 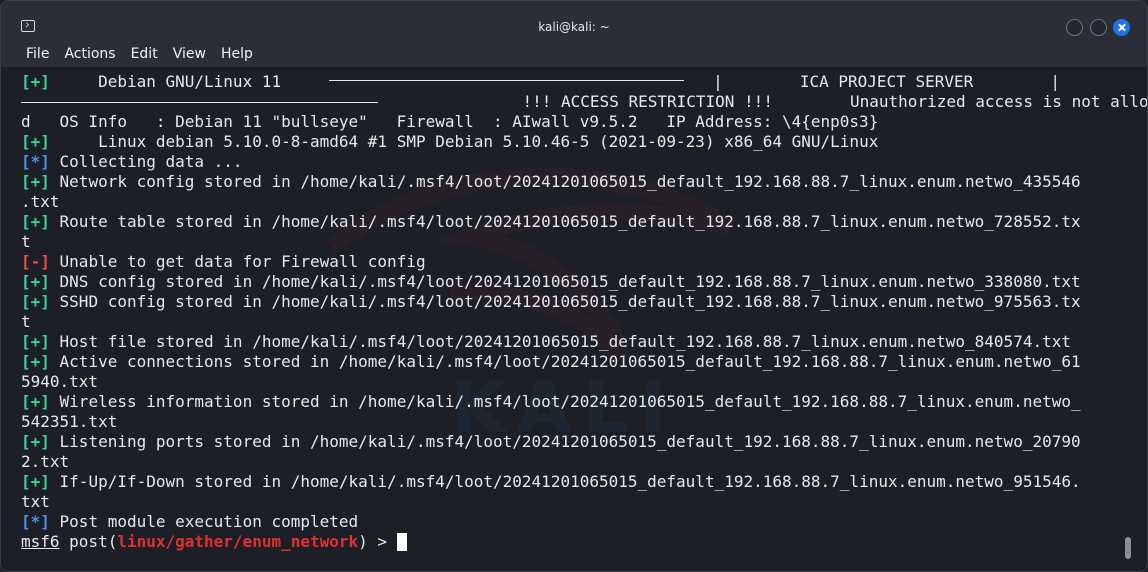 What do you see at coordinates (40, 201) in the screenshot?
I see `output-text: .txt` at bounding box center [40, 201].